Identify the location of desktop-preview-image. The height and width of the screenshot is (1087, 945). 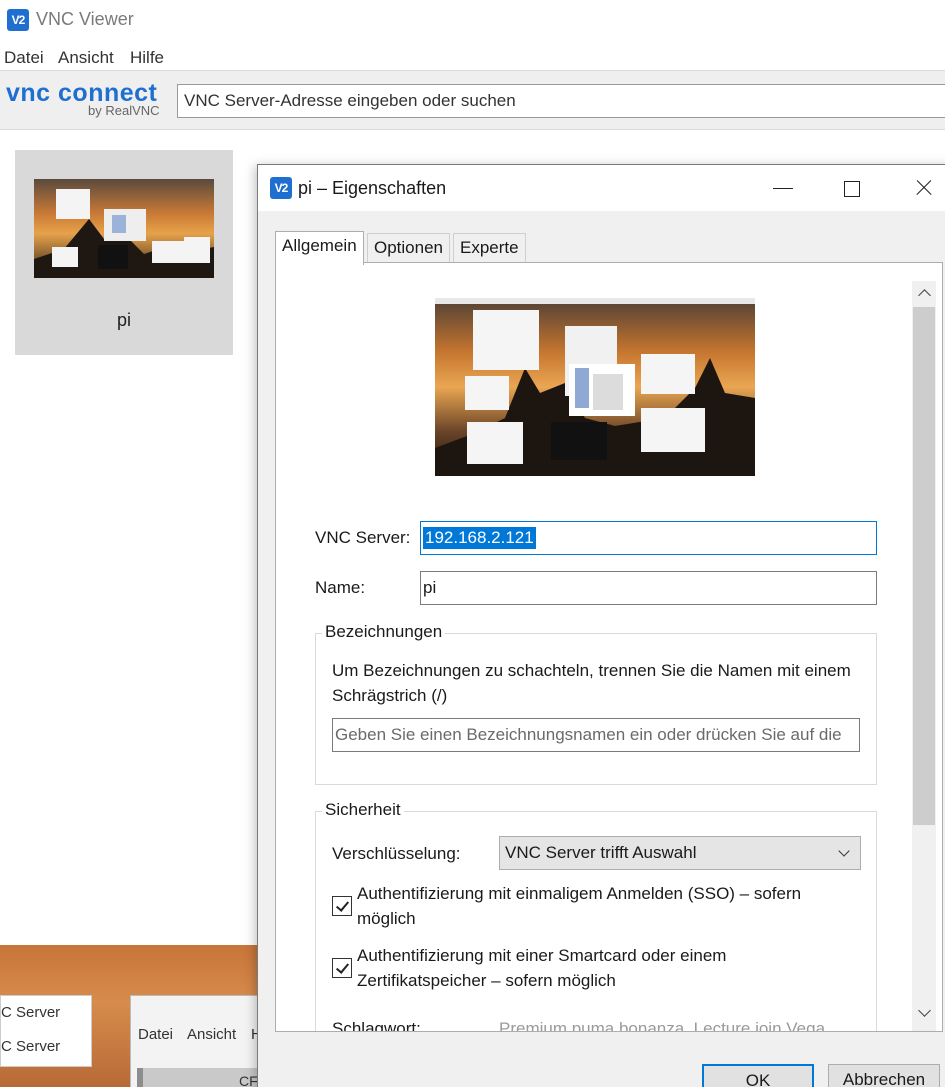
(595, 387).